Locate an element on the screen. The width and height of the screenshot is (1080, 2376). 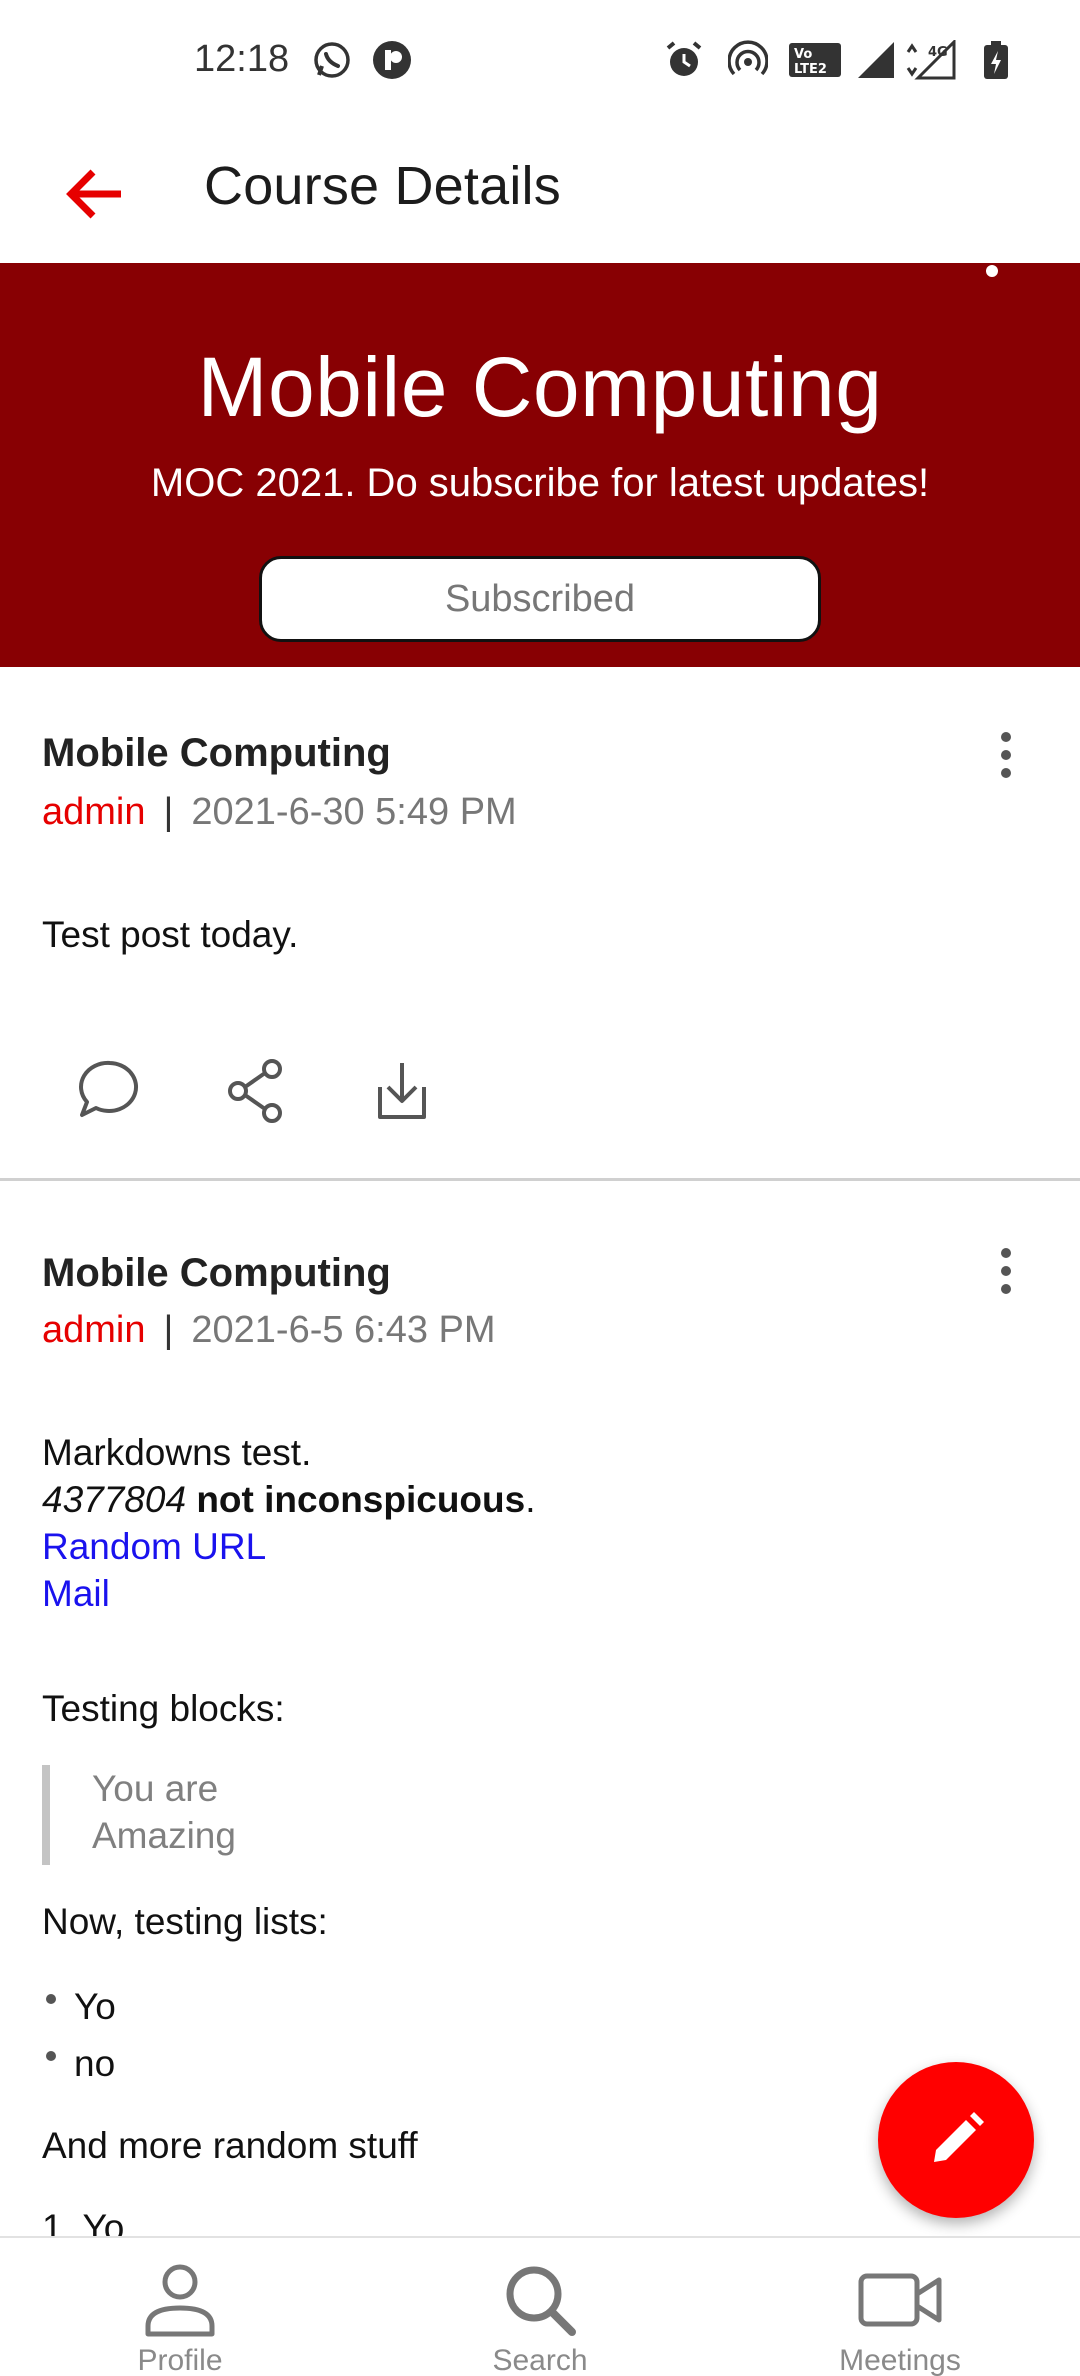
lists-heading: Now, testing lists: is located at coordinates (185, 1921).